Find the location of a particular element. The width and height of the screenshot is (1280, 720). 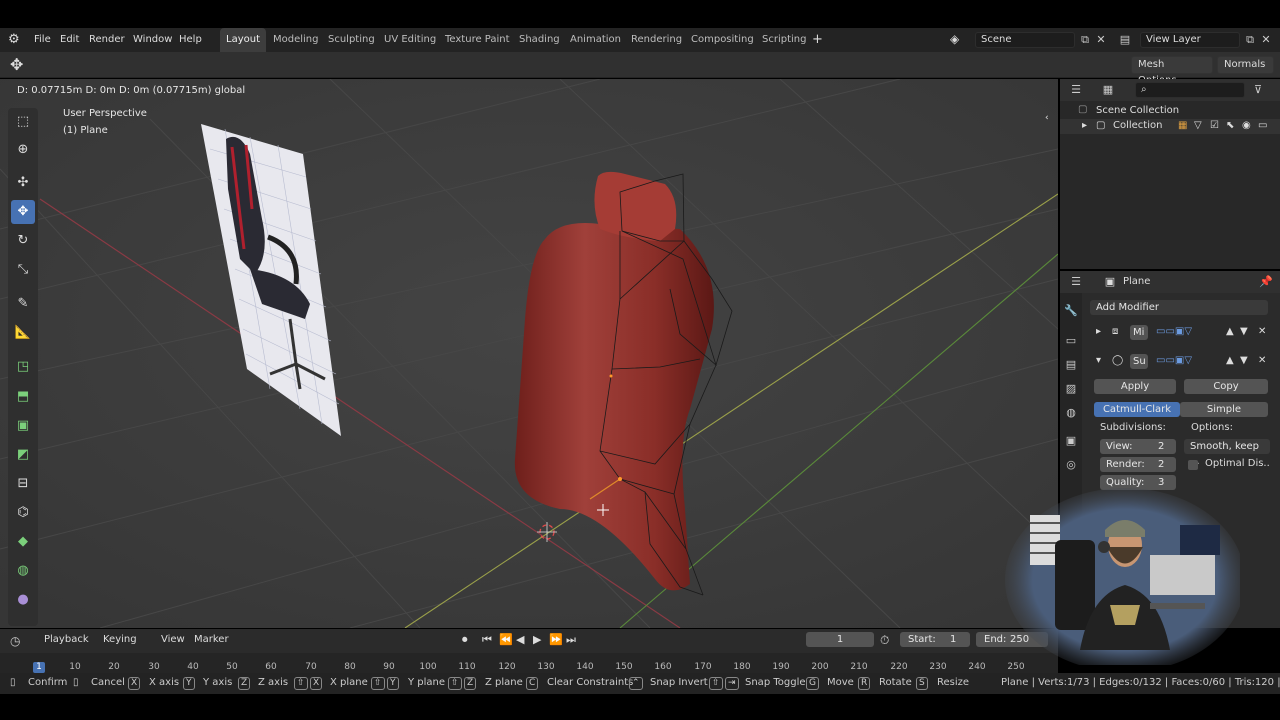

timeline-editor-icon: ◷ is located at coordinates (15, 641).